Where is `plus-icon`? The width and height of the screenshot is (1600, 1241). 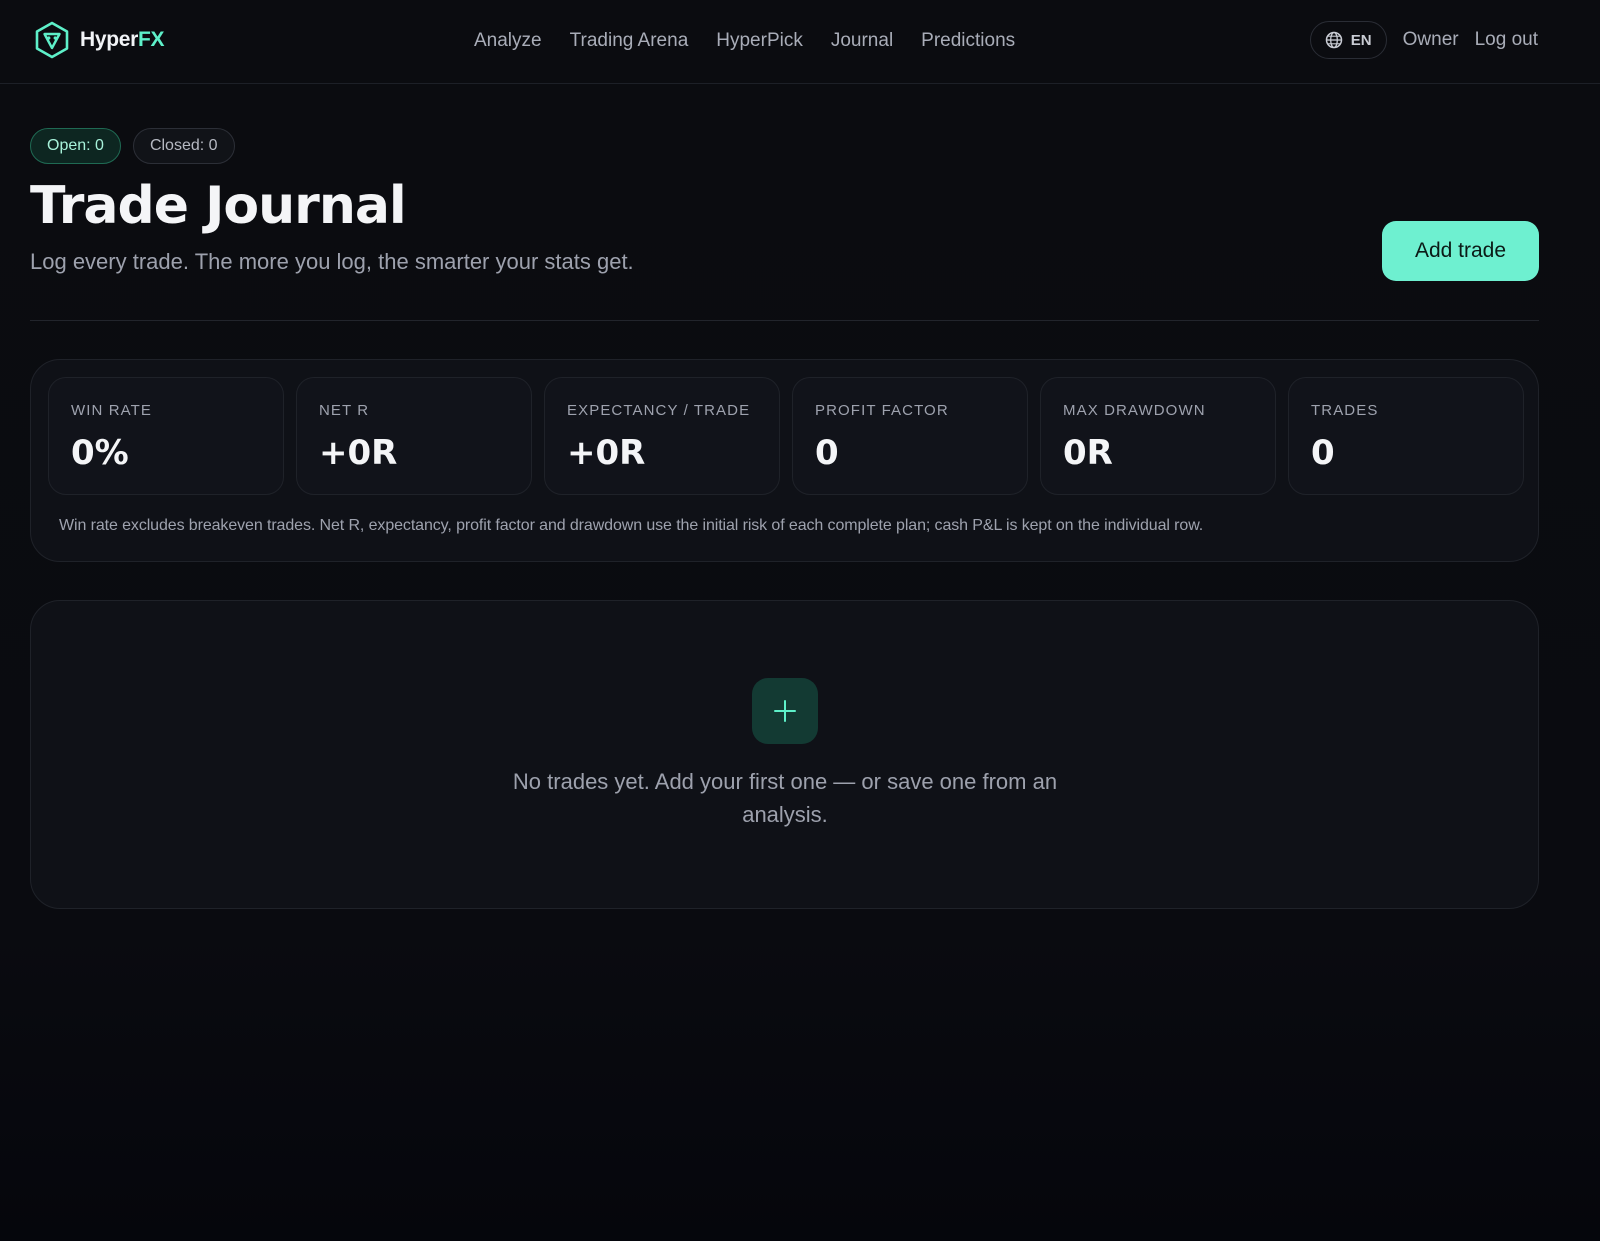
plus-icon is located at coordinates (785, 711).